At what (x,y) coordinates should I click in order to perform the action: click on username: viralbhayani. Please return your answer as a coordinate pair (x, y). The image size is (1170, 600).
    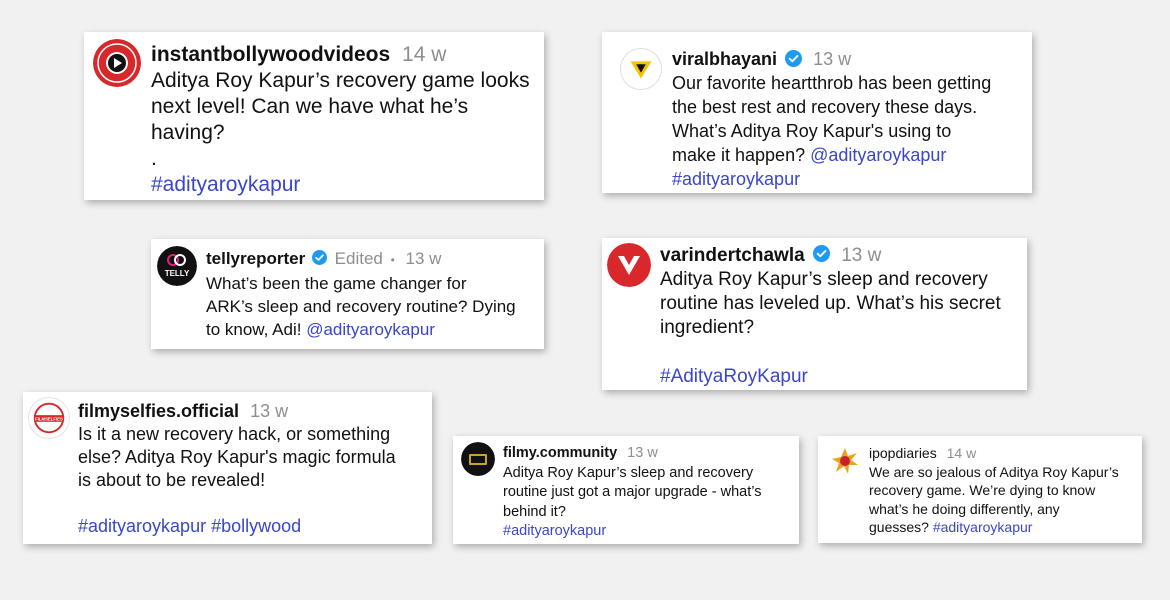
    Looking at the image, I should click on (724, 59).